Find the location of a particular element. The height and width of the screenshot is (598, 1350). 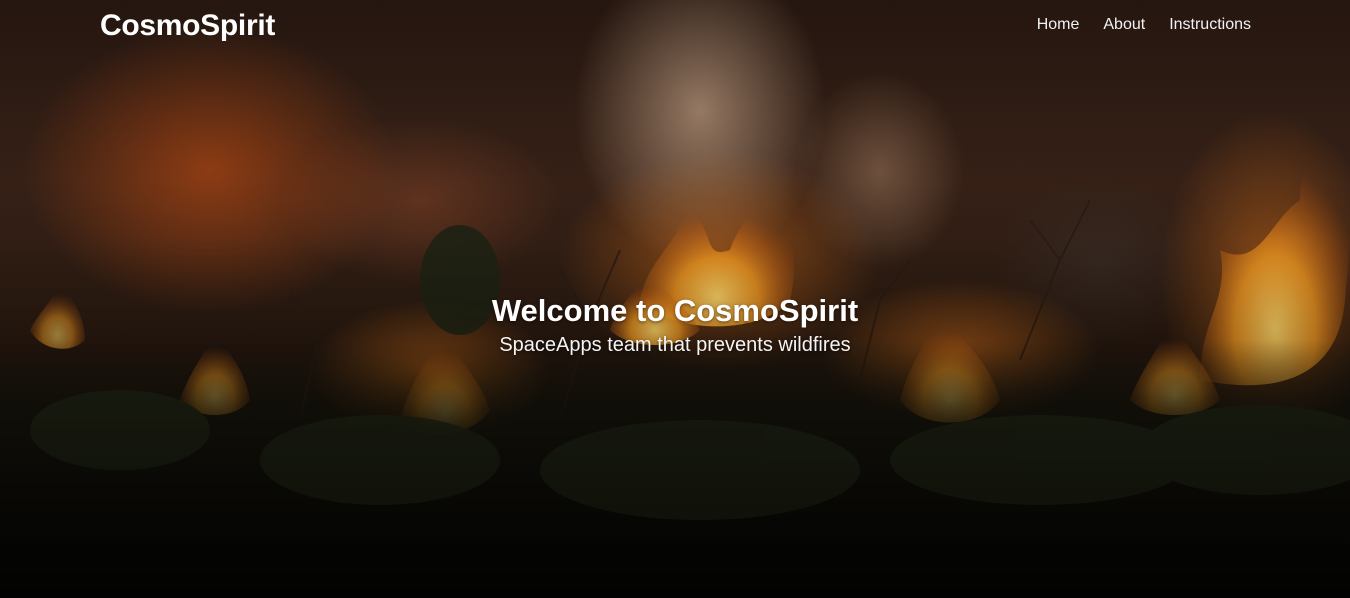

hero-subtitle: SpaceApps team that prevents wildfires is located at coordinates (675, 345).